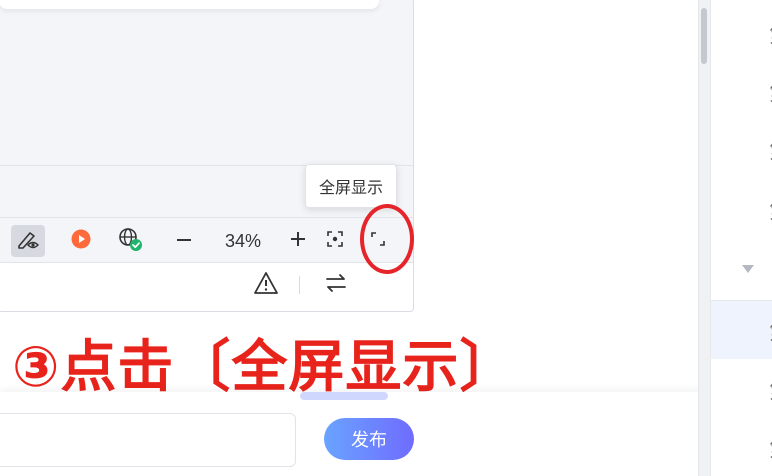 Image resolution: width=772 pixels, height=476 pixels. What do you see at coordinates (748, 269) in the screenshot?
I see `chevron-down-icon` at bounding box center [748, 269].